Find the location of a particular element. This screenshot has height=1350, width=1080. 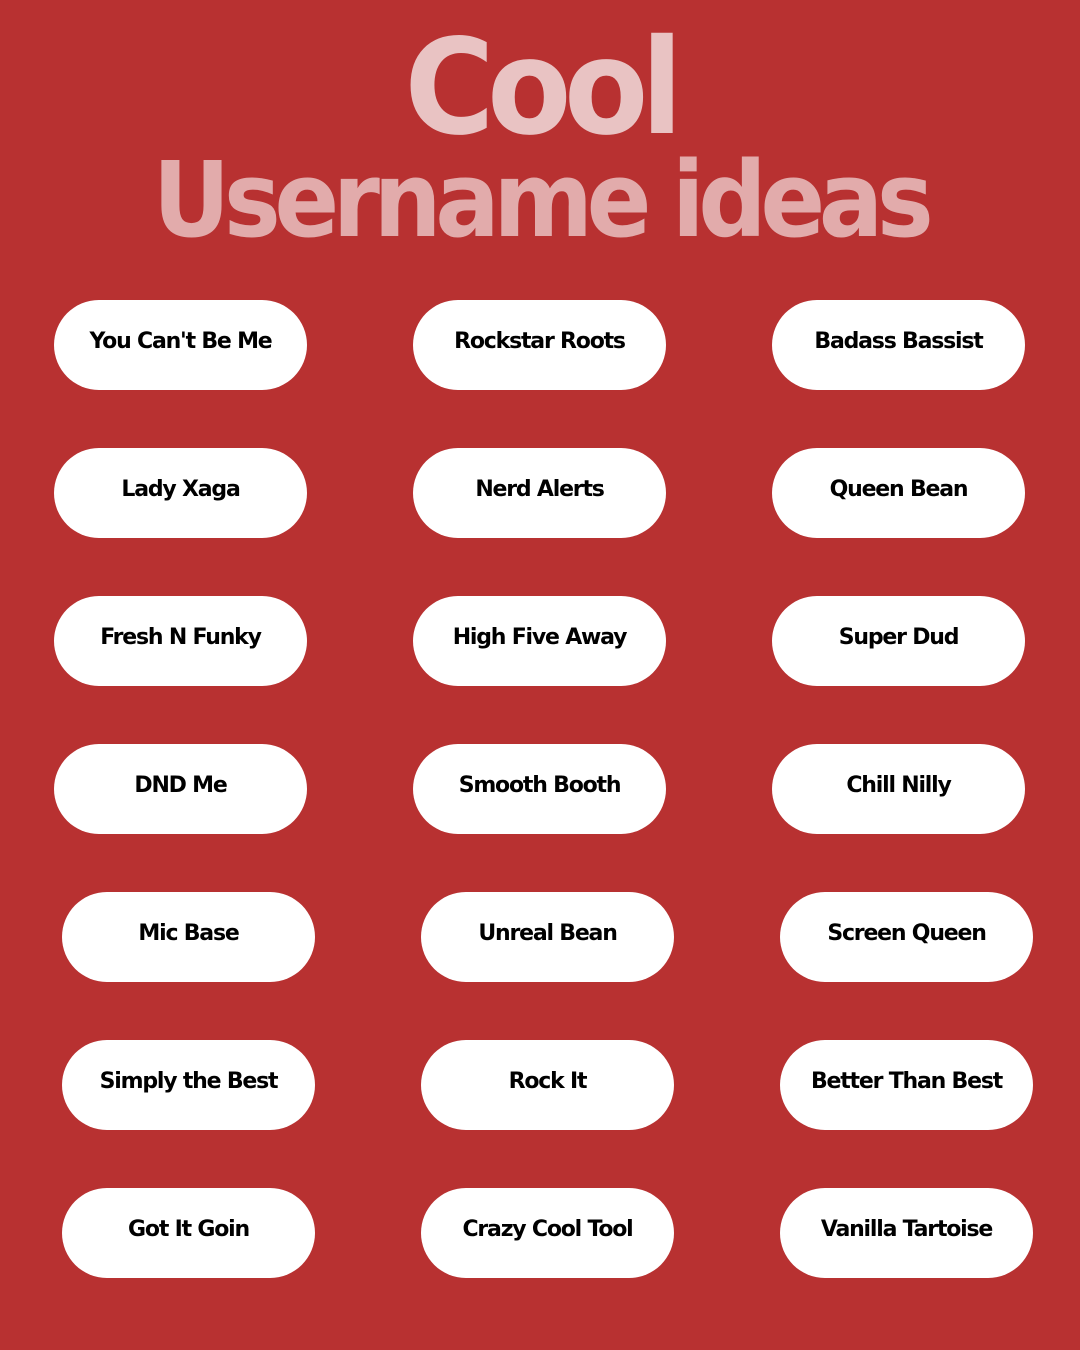

username-pill: Badass Bassist is located at coordinates (898, 345).